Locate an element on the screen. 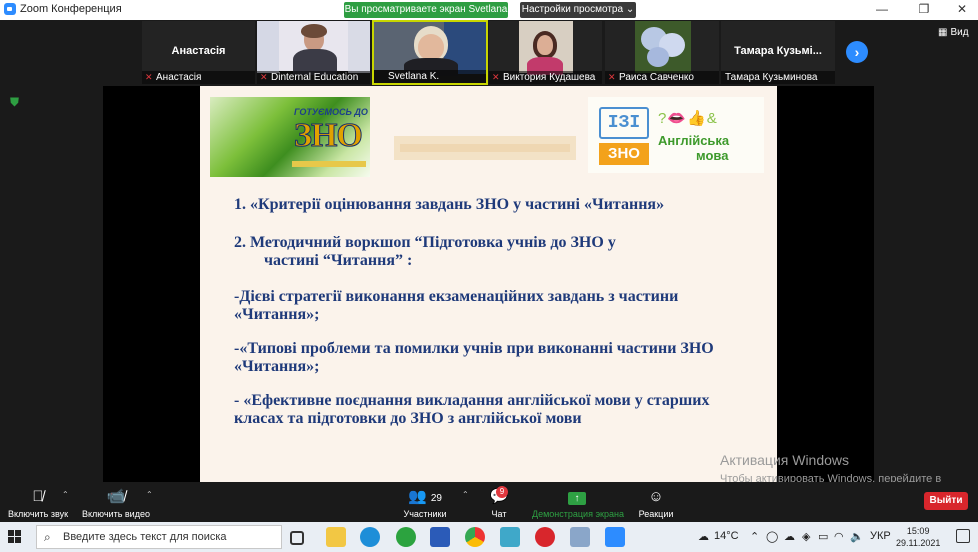 The width and height of the screenshot is (978, 552). close-button: ✕ is located at coordinates (962, 9).